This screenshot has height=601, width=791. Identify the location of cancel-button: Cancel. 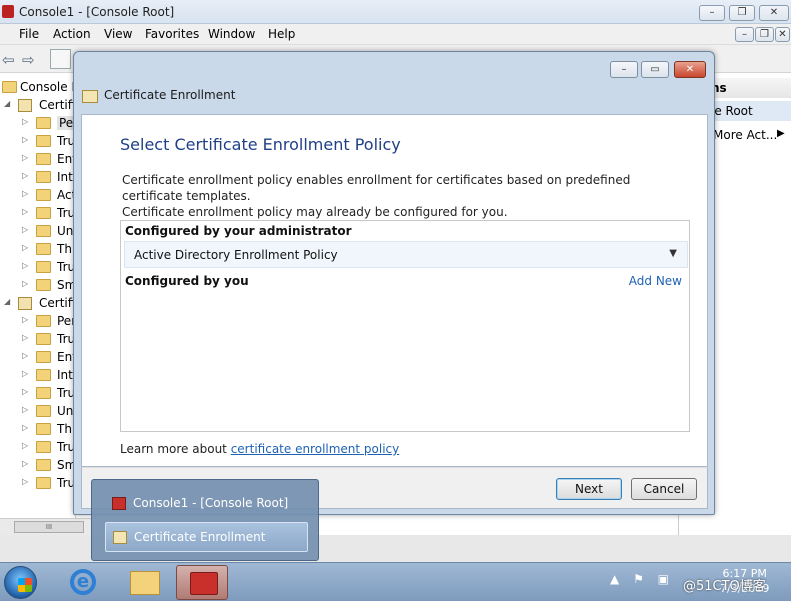
(664, 489).